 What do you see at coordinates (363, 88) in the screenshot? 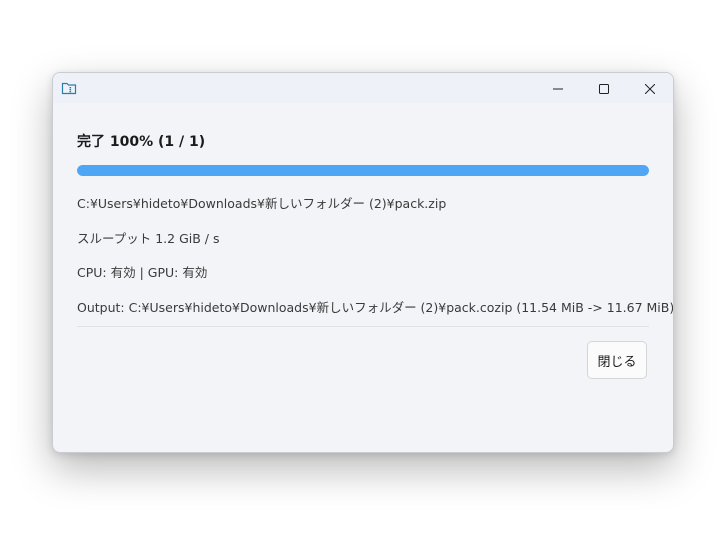
I see `title-bar` at bounding box center [363, 88].